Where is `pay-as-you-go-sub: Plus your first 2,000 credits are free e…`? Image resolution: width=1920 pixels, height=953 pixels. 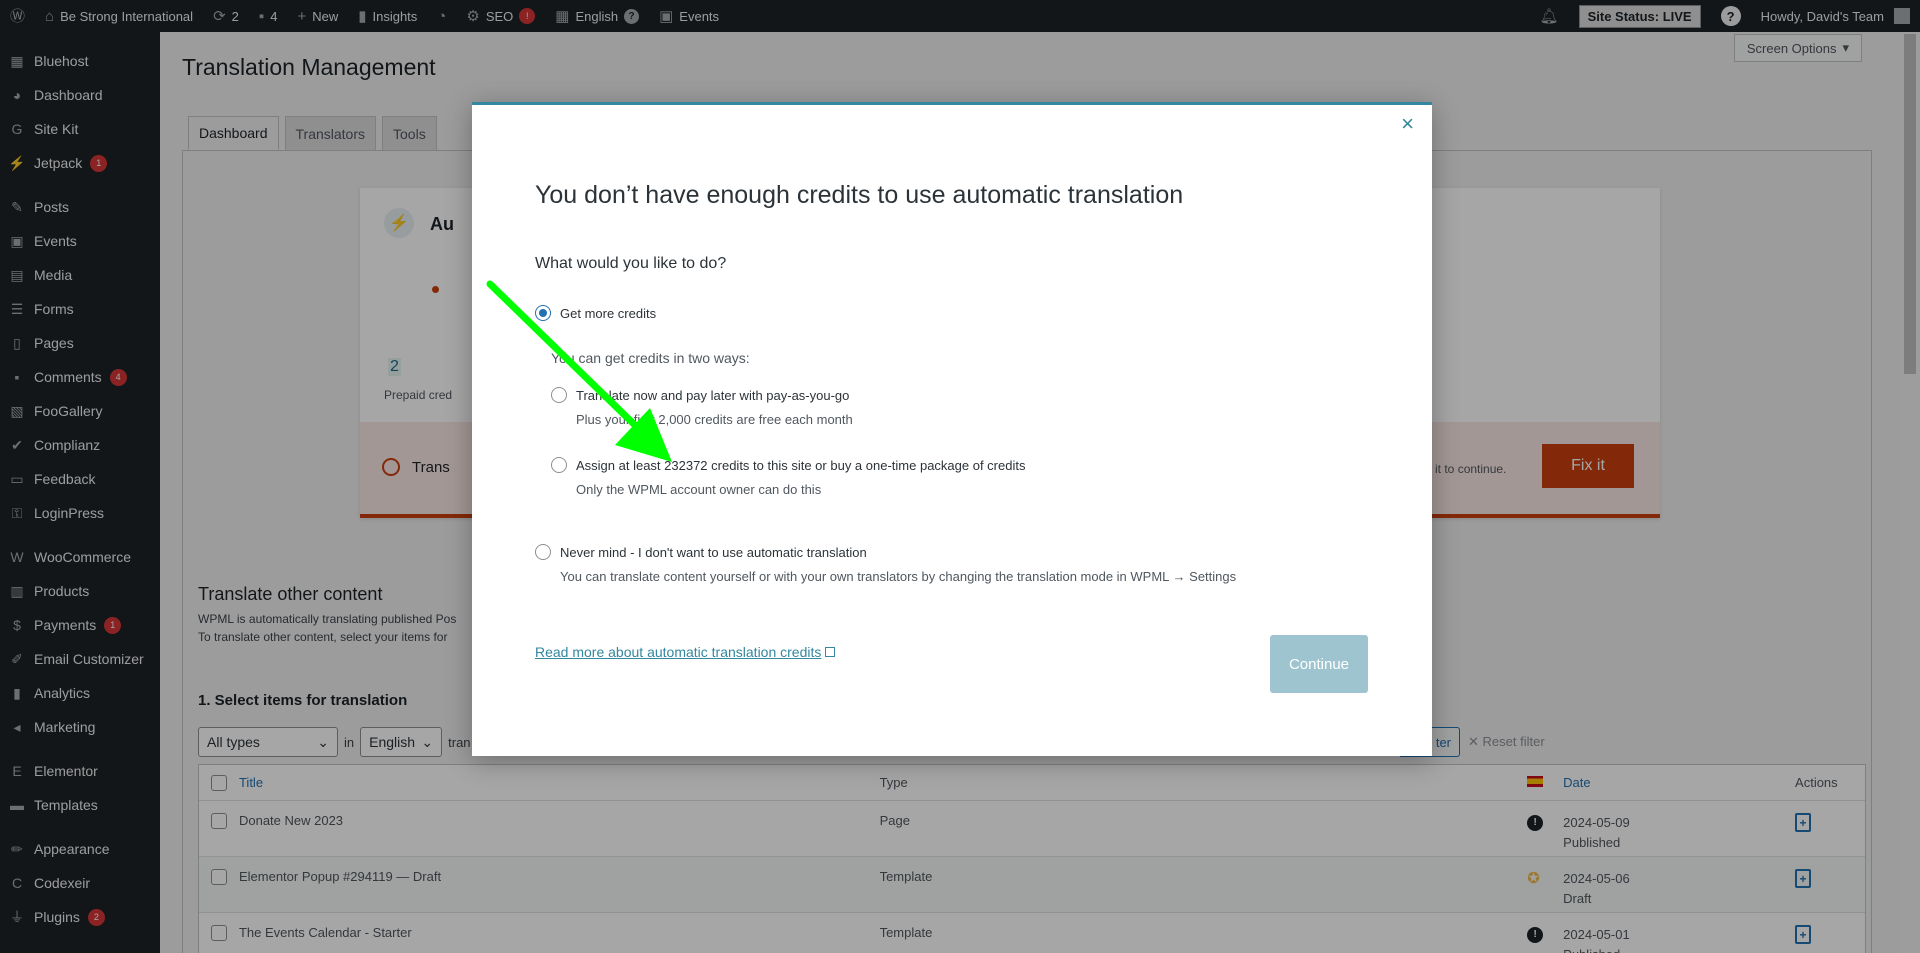 pay-as-you-go-sub: Plus your first 2,000 credits are free e… is located at coordinates (714, 419).